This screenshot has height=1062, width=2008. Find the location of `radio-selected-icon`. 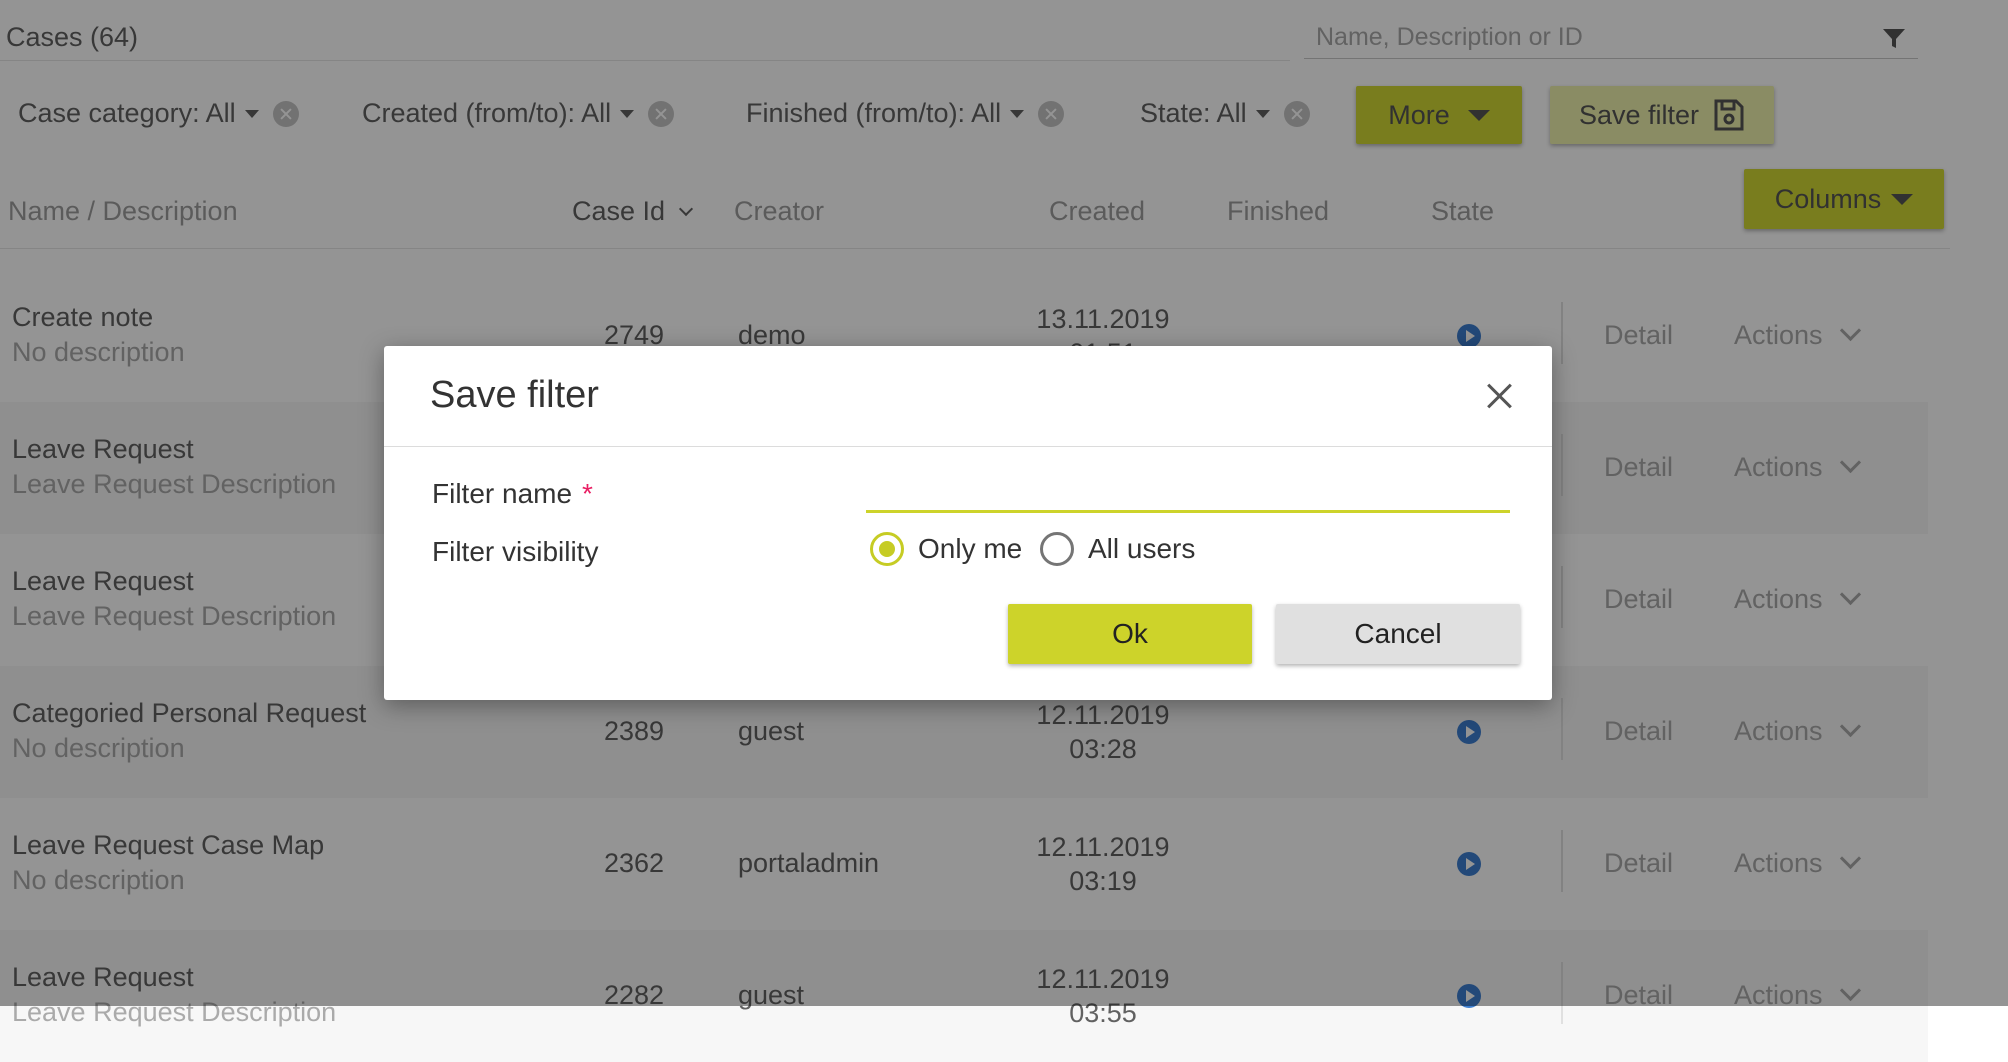

radio-selected-icon is located at coordinates (887, 549).